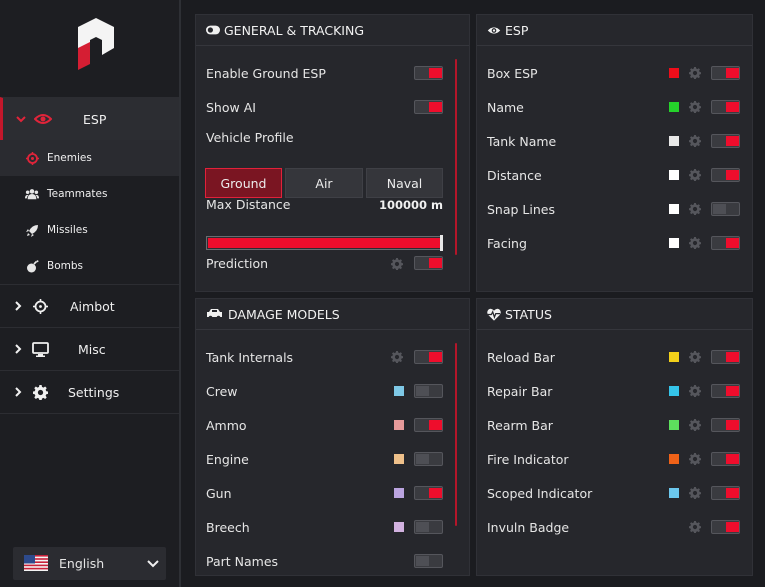  What do you see at coordinates (725, 73) in the screenshot?
I see `box-esp-toggle` at bounding box center [725, 73].